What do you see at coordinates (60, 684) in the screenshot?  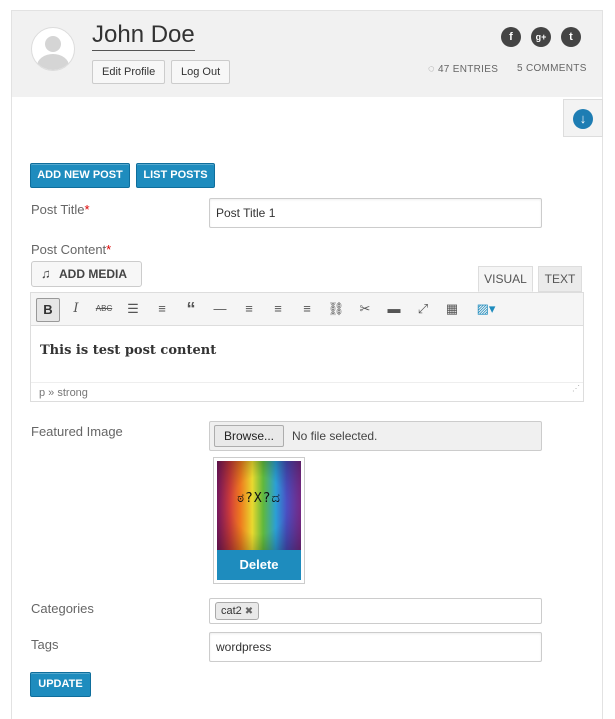 I see `update-button: UPDATE` at bounding box center [60, 684].